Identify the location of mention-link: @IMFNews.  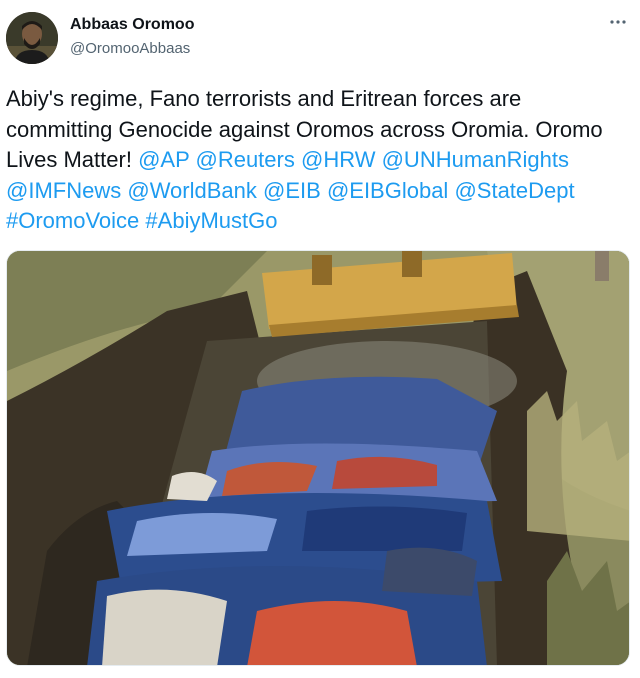
(63, 190).